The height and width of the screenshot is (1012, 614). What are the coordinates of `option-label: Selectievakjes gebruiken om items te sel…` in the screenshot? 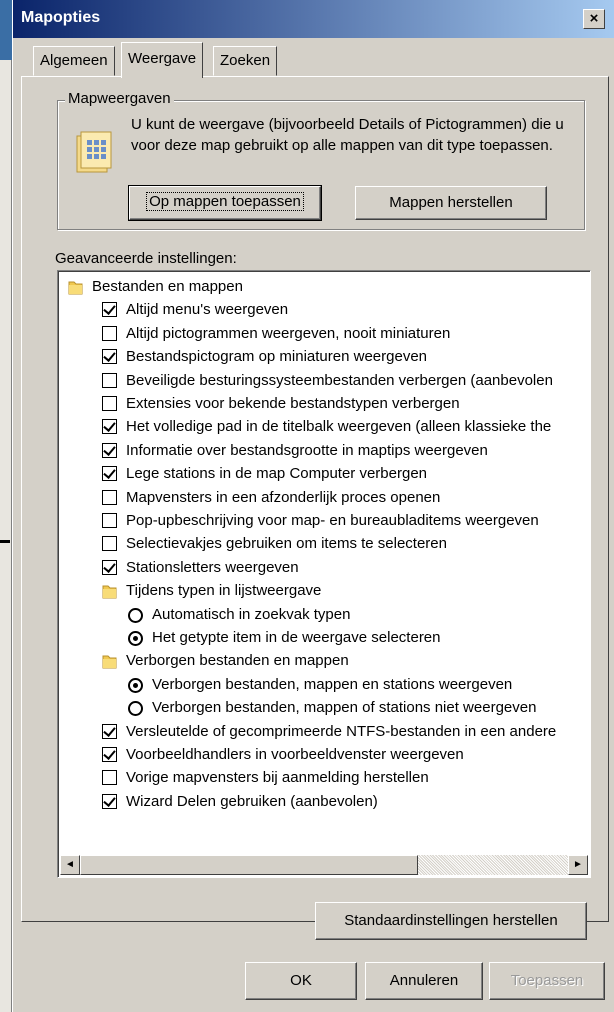 It's located at (286, 544).